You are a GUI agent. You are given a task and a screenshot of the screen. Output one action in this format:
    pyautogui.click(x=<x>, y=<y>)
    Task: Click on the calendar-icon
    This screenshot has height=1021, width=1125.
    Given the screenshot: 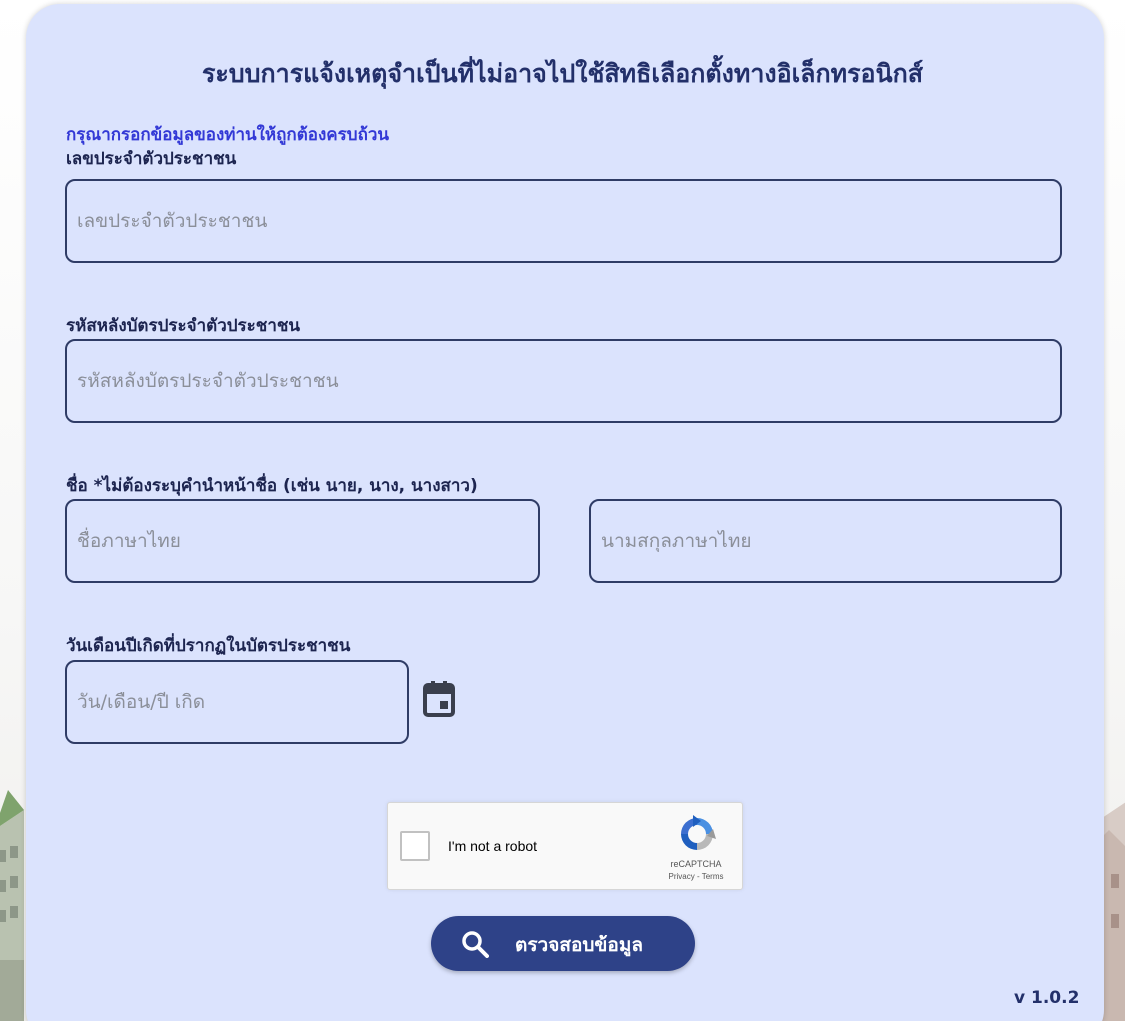 What is the action you would take?
    pyautogui.click(x=439, y=699)
    